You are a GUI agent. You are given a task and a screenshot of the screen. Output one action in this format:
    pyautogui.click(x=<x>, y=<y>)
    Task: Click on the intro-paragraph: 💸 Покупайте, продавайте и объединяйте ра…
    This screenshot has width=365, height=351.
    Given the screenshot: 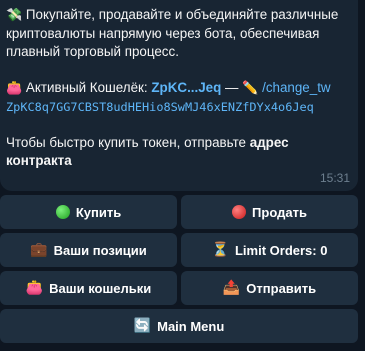 What is the action you would take?
    pyautogui.click(x=179, y=33)
    